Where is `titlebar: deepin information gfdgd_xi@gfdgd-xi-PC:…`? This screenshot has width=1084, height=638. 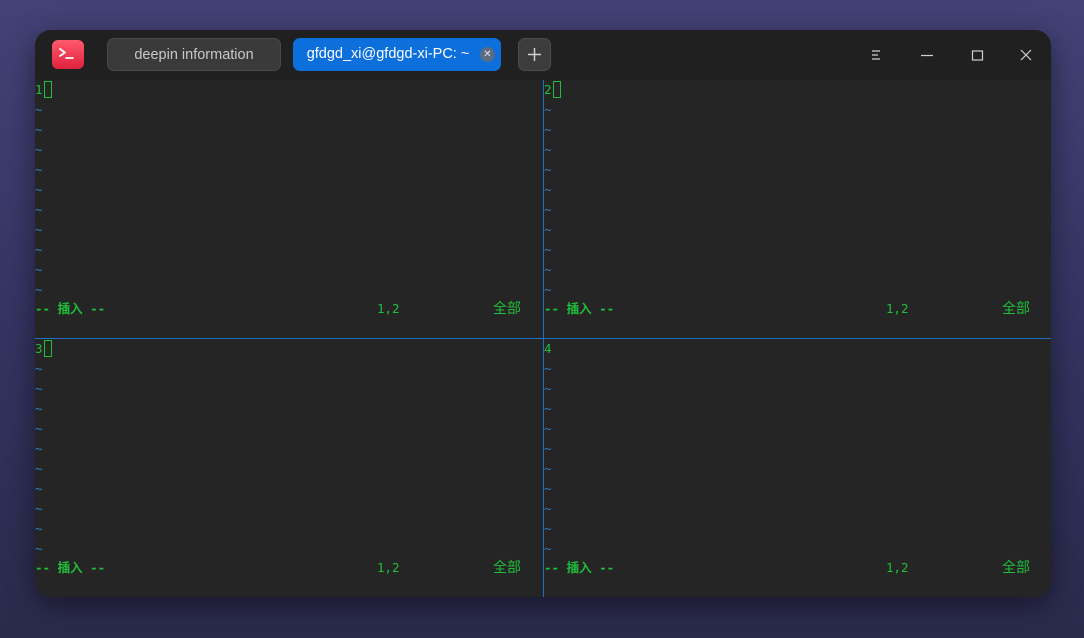 titlebar: deepin information gfdgd_xi@gfdgd-xi-PC:… is located at coordinates (543, 55).